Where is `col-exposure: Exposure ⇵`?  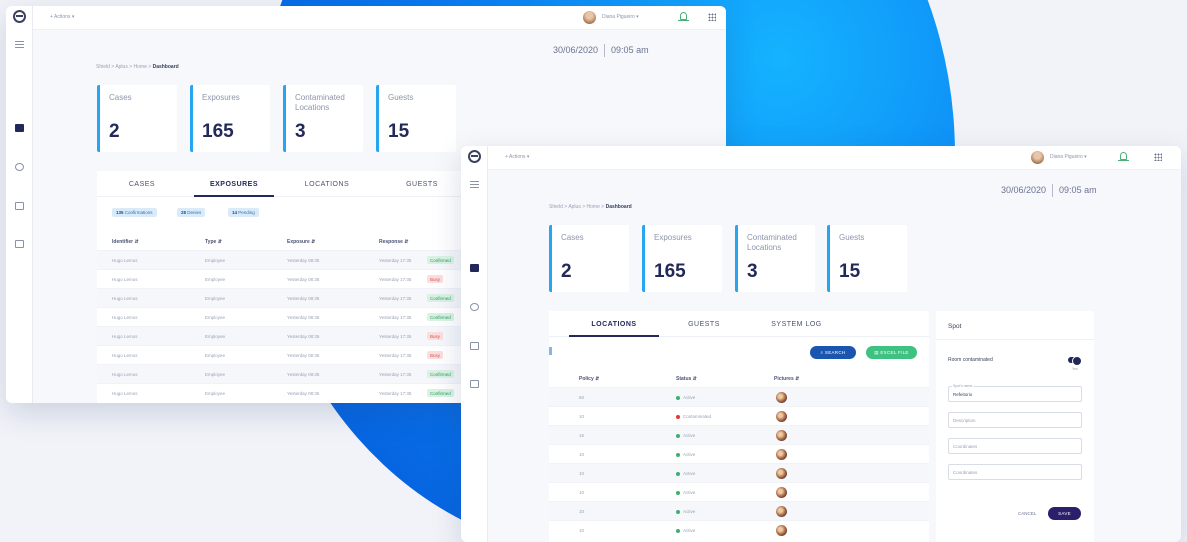 col-exposure: Exposure ⇵ is located at coordinates (301, 242).